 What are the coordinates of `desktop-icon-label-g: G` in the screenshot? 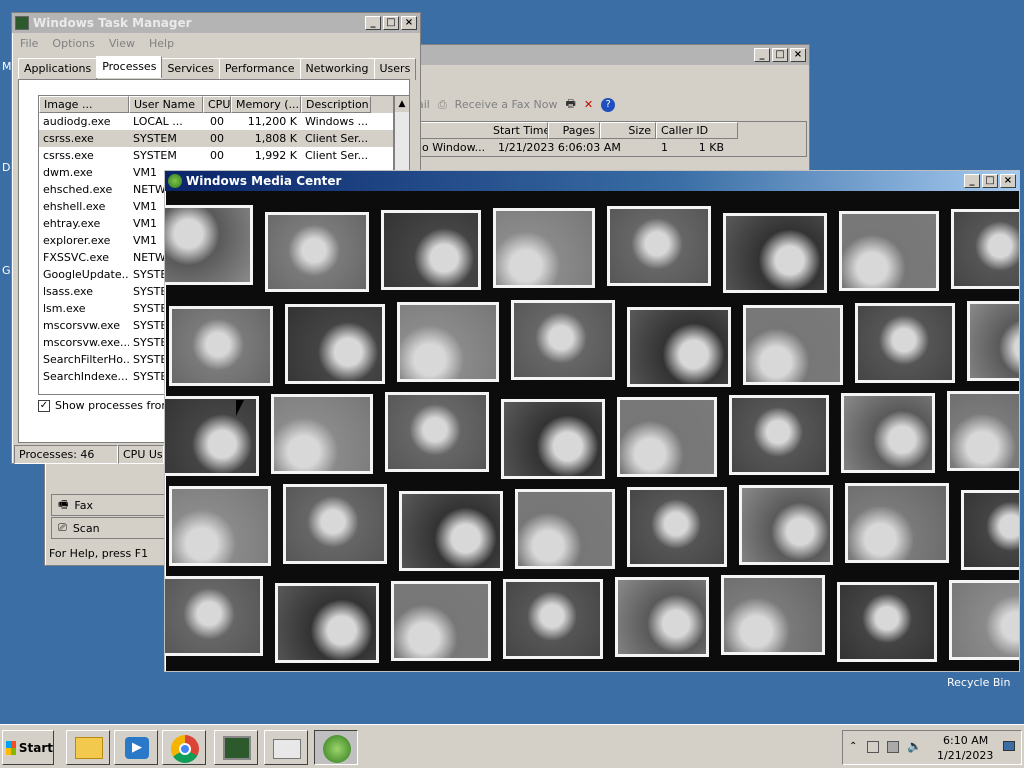 It's located at (6, 270).